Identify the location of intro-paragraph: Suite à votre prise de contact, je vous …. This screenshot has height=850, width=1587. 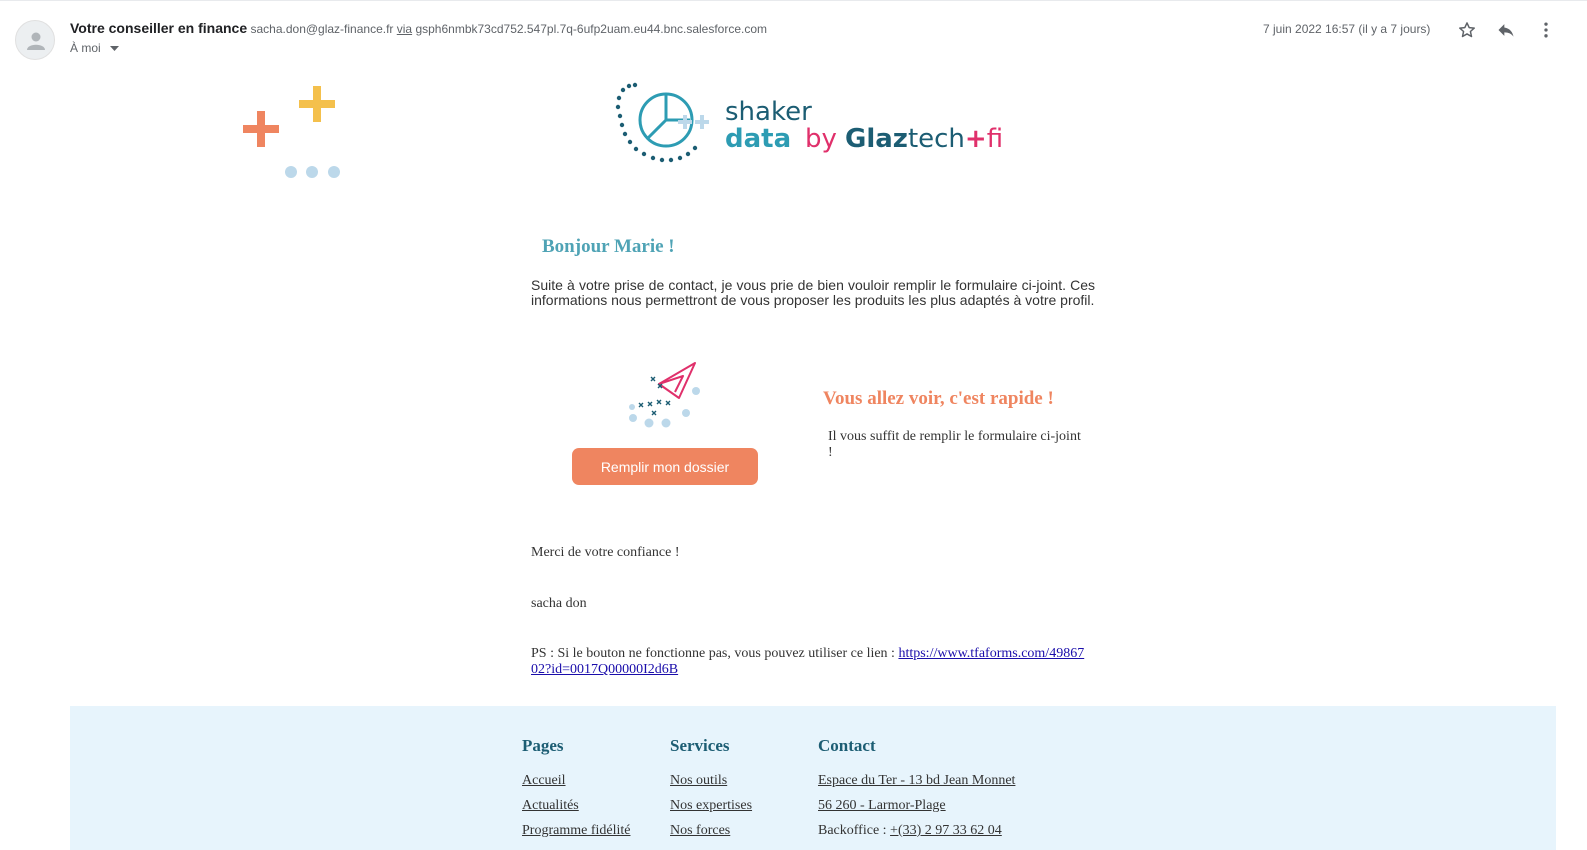
(813, 292).